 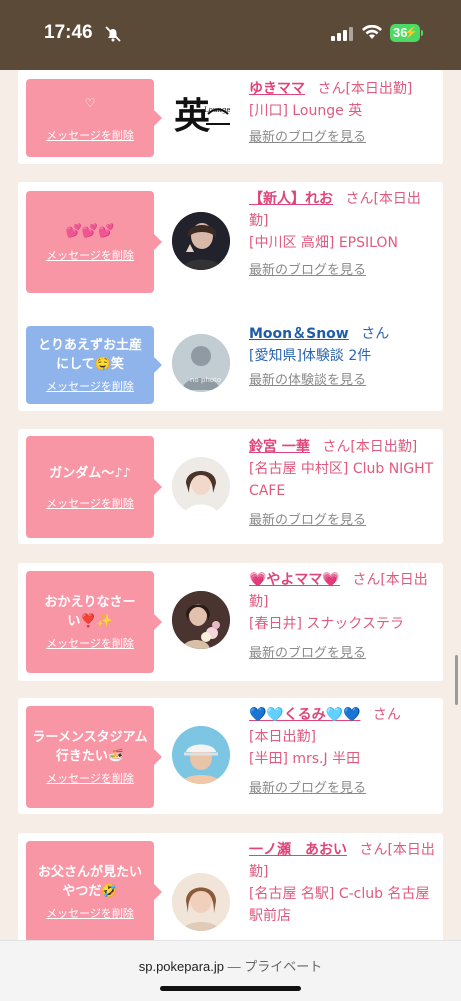 I want to click on review-info: [愛知県]体験談 2件, so click(x=310, y=356).